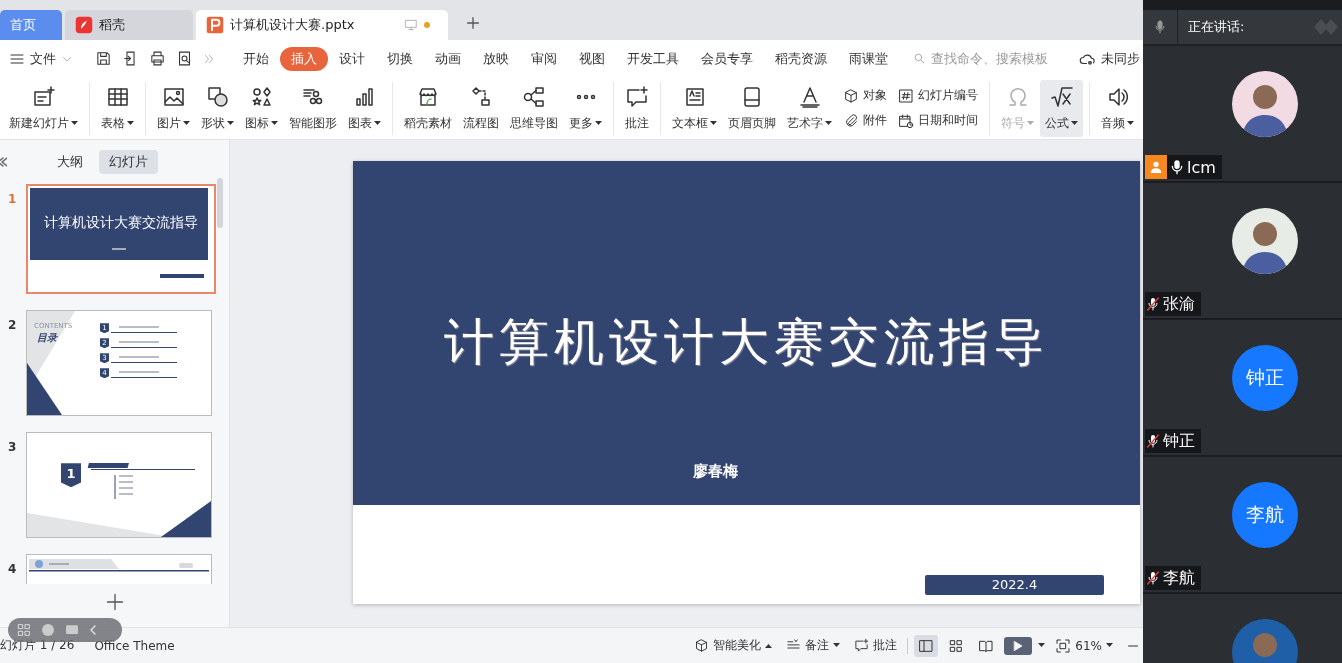  What do you see at coordinates (801, 58) in the screenshot?
I see `menu-tab: 稻壳资源` at bounding box center [801, 58].